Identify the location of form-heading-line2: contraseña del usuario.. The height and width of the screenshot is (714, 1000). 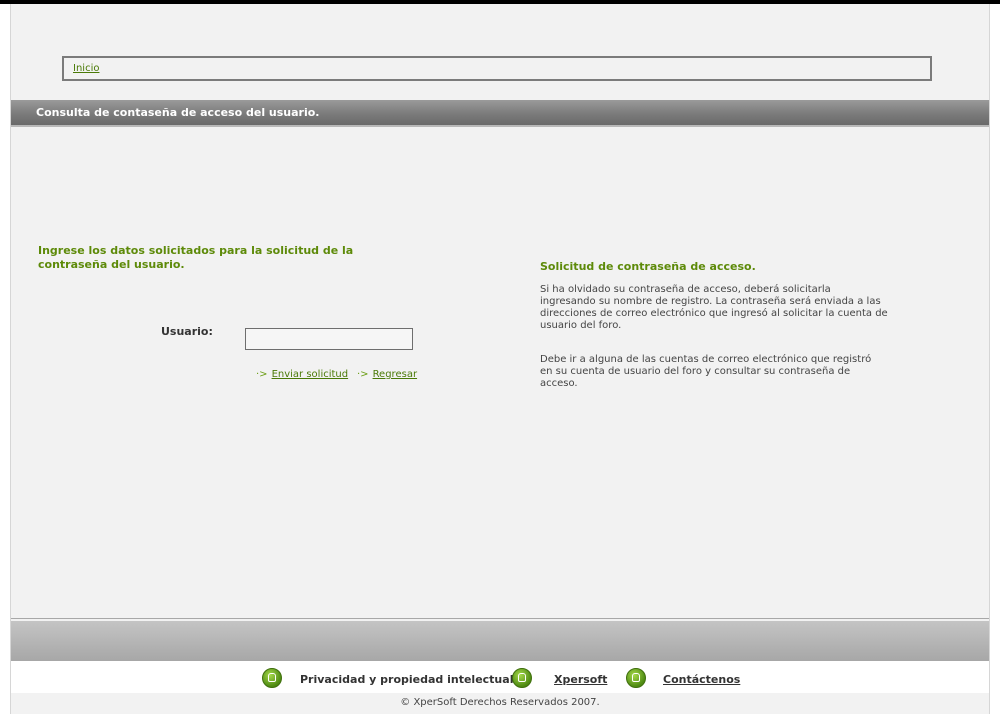
(111, 264).